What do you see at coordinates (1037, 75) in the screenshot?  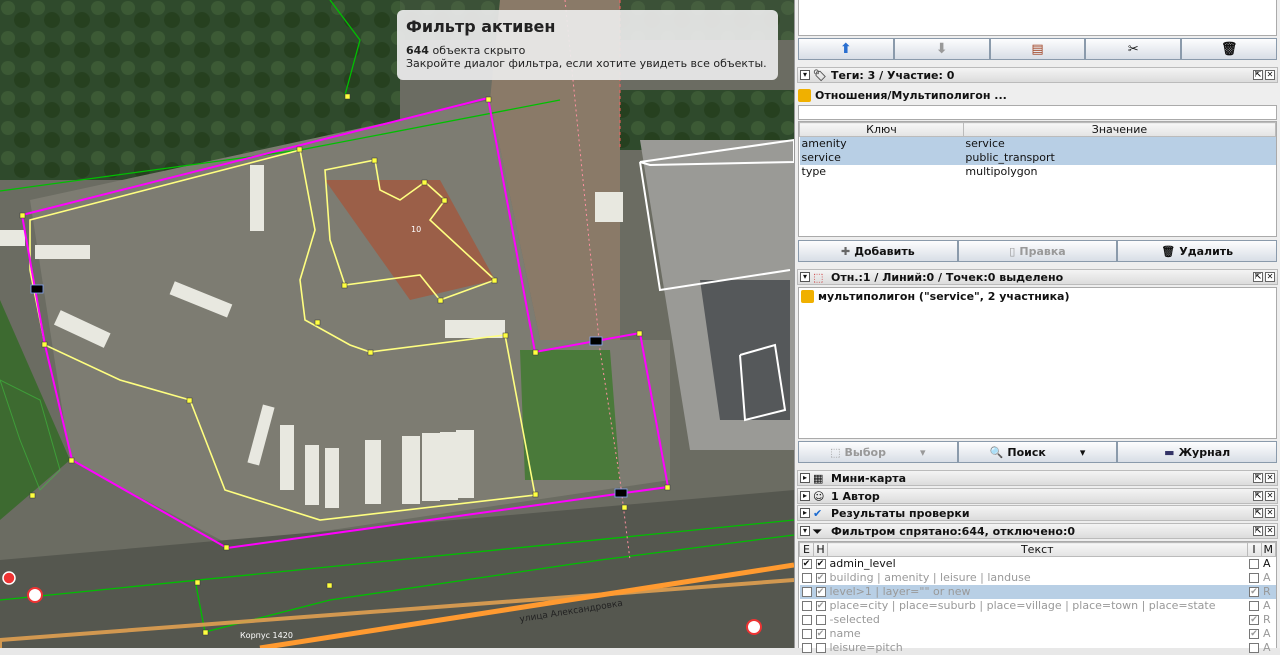 I see `tags-panel-header: ▾ 🏷 Теги: 3 / Участие: 0 ⇱ ✕` at bounding box center [1037, 75].